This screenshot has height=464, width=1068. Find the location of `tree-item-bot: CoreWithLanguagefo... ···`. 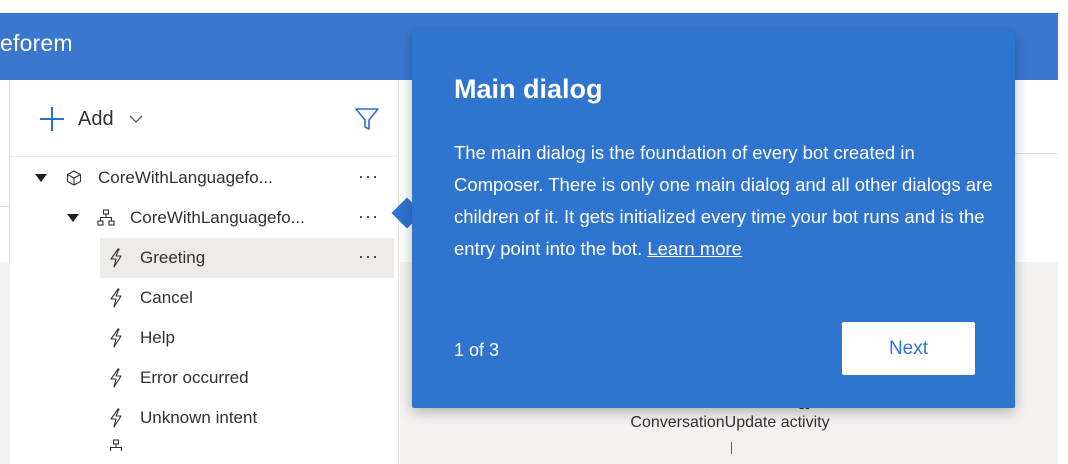

tree-item-bot: CoreWithLanguagefo... ··· is located at coordinates (204, 178).